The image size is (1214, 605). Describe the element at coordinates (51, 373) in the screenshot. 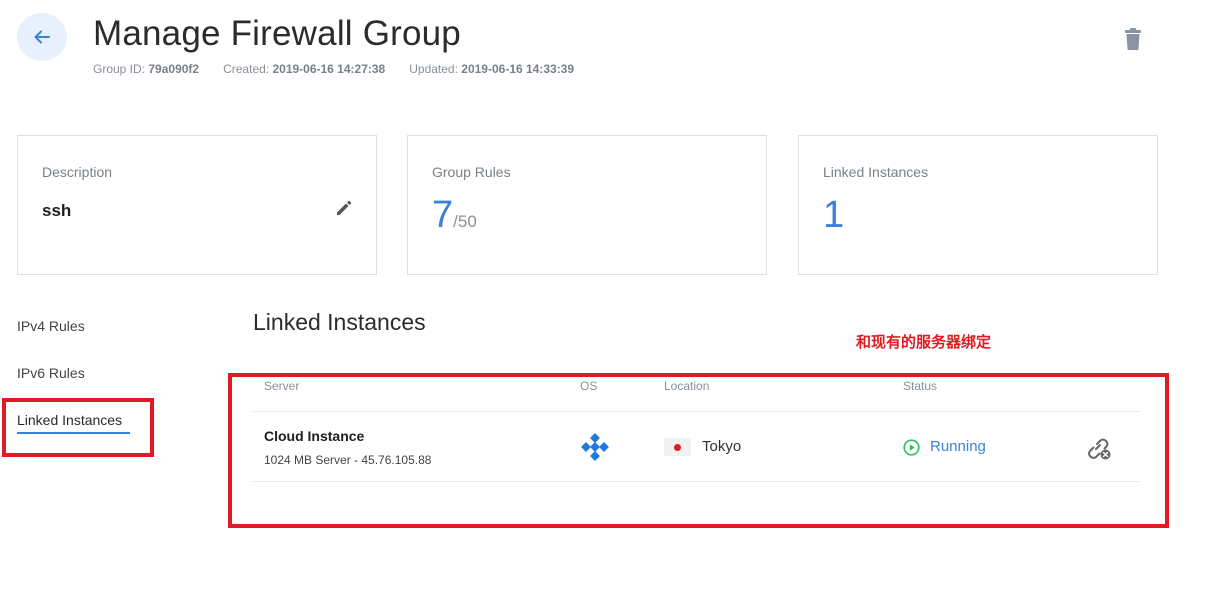

I see `menu-item-ipv6-rules: IPv6 Rules` at that location.